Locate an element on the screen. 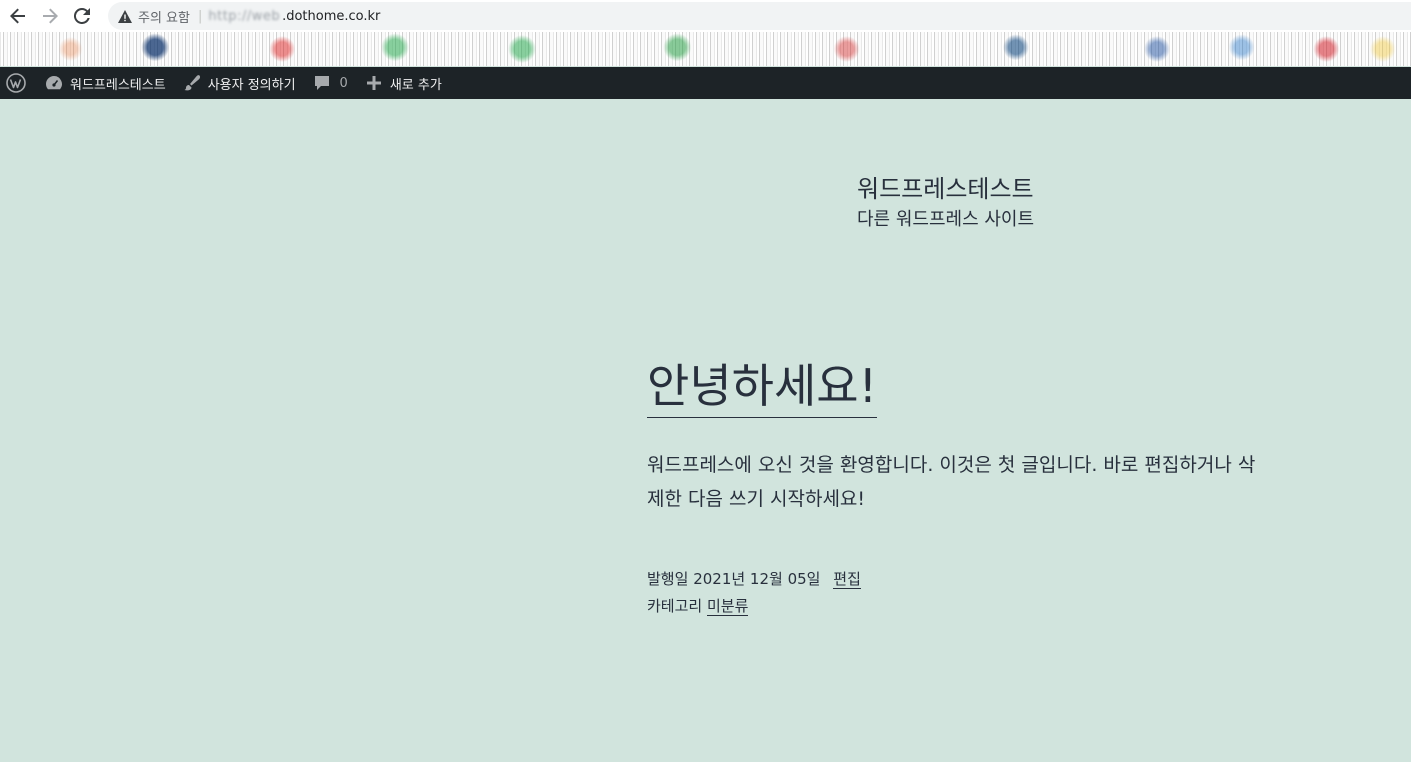  wp-logo-menu is located at coordinates (18, 83).